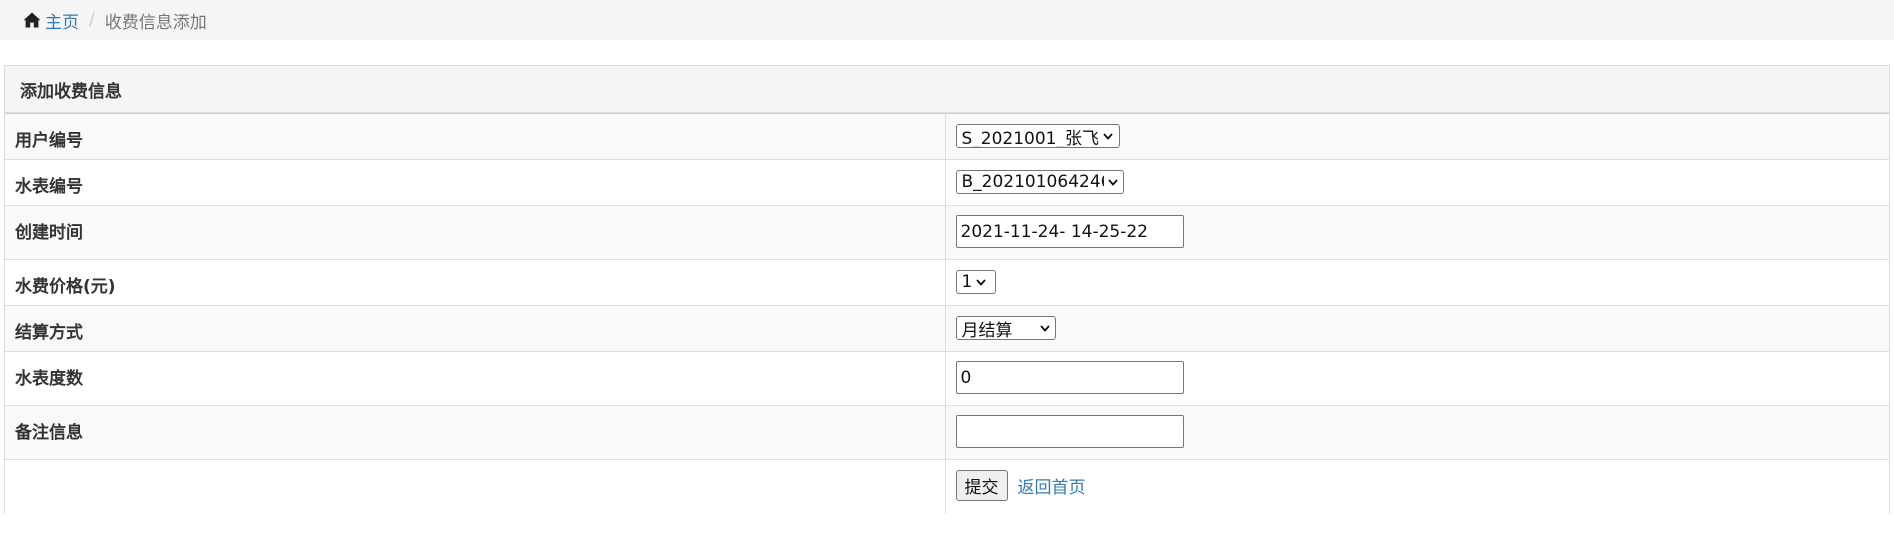 The height and width of the screenshot is (534, 1894). What do you see at coordinates (947, 282) in the screenshot?
I see `form-row-price: 水费价格(元) 1` at bounding box center [947, 282].